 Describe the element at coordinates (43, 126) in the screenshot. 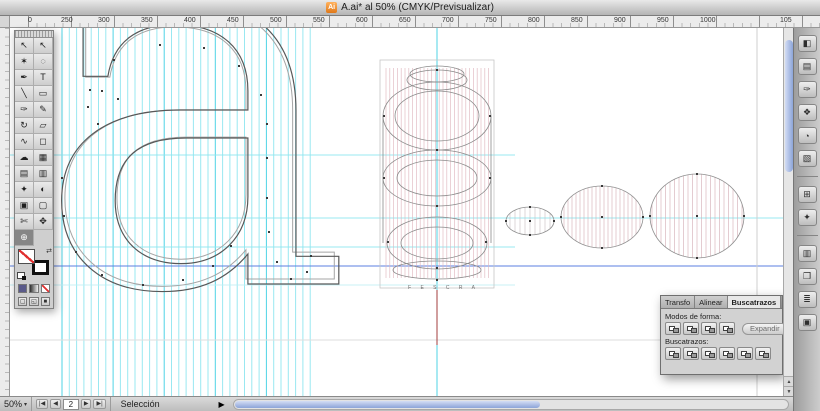

I see `scale-tool: ▱` at that location.